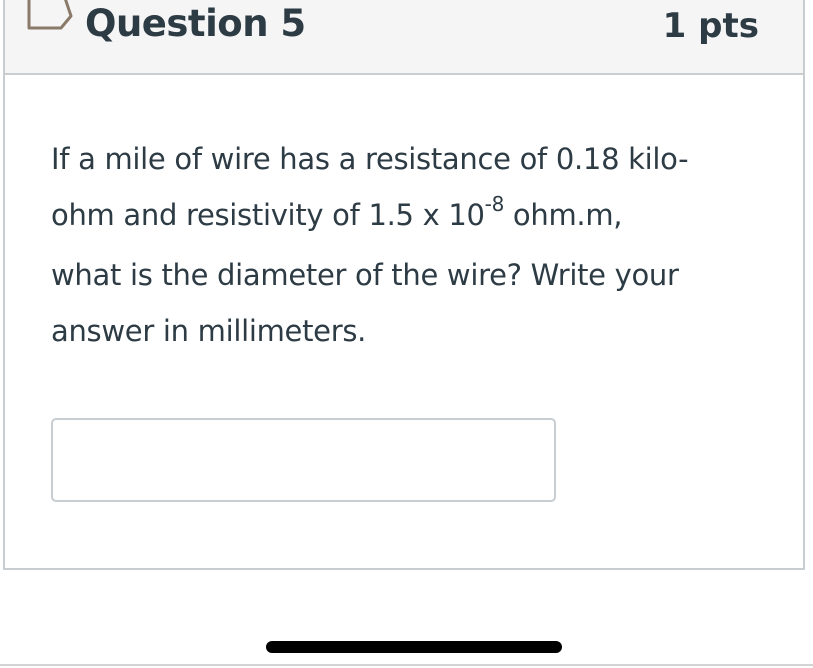 The width and height of the screenshot is (813, 668). Describe the element at coordinates (563, 215) in the screenshot. I see `question-text-segment: ohm.m,` at that location.